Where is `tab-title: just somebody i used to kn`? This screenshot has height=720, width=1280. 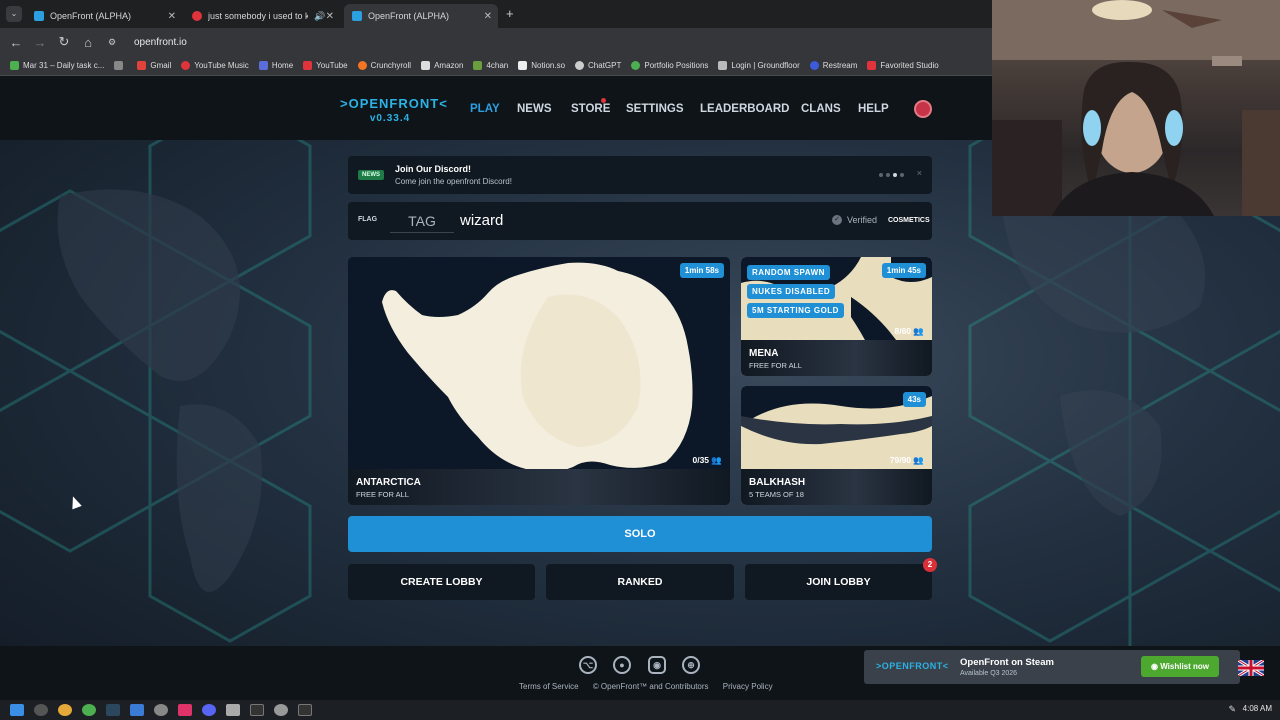 tab-title: just somebody i used to kn is located at coordinates (258, 16).